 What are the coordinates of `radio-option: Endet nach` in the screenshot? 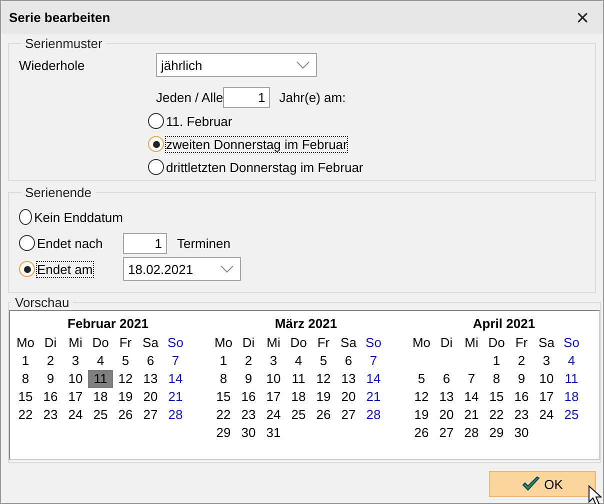 It's located at (71, 243).